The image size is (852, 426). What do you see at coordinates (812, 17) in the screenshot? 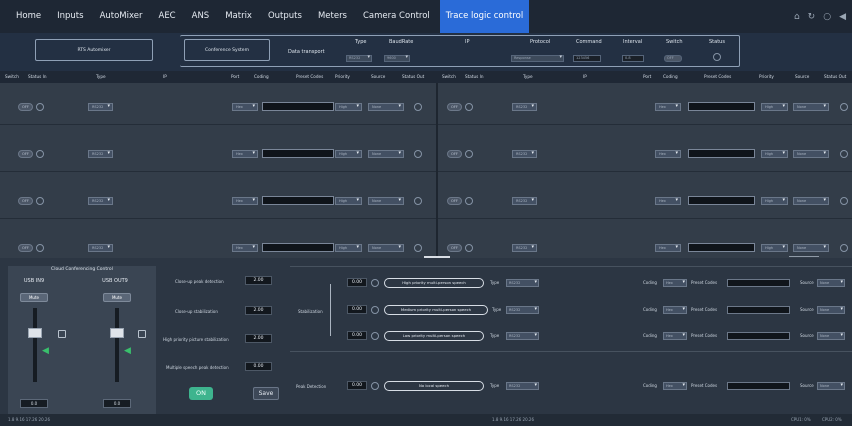
I see `refresh-icon: ↻` at bounding box center [812, 17].